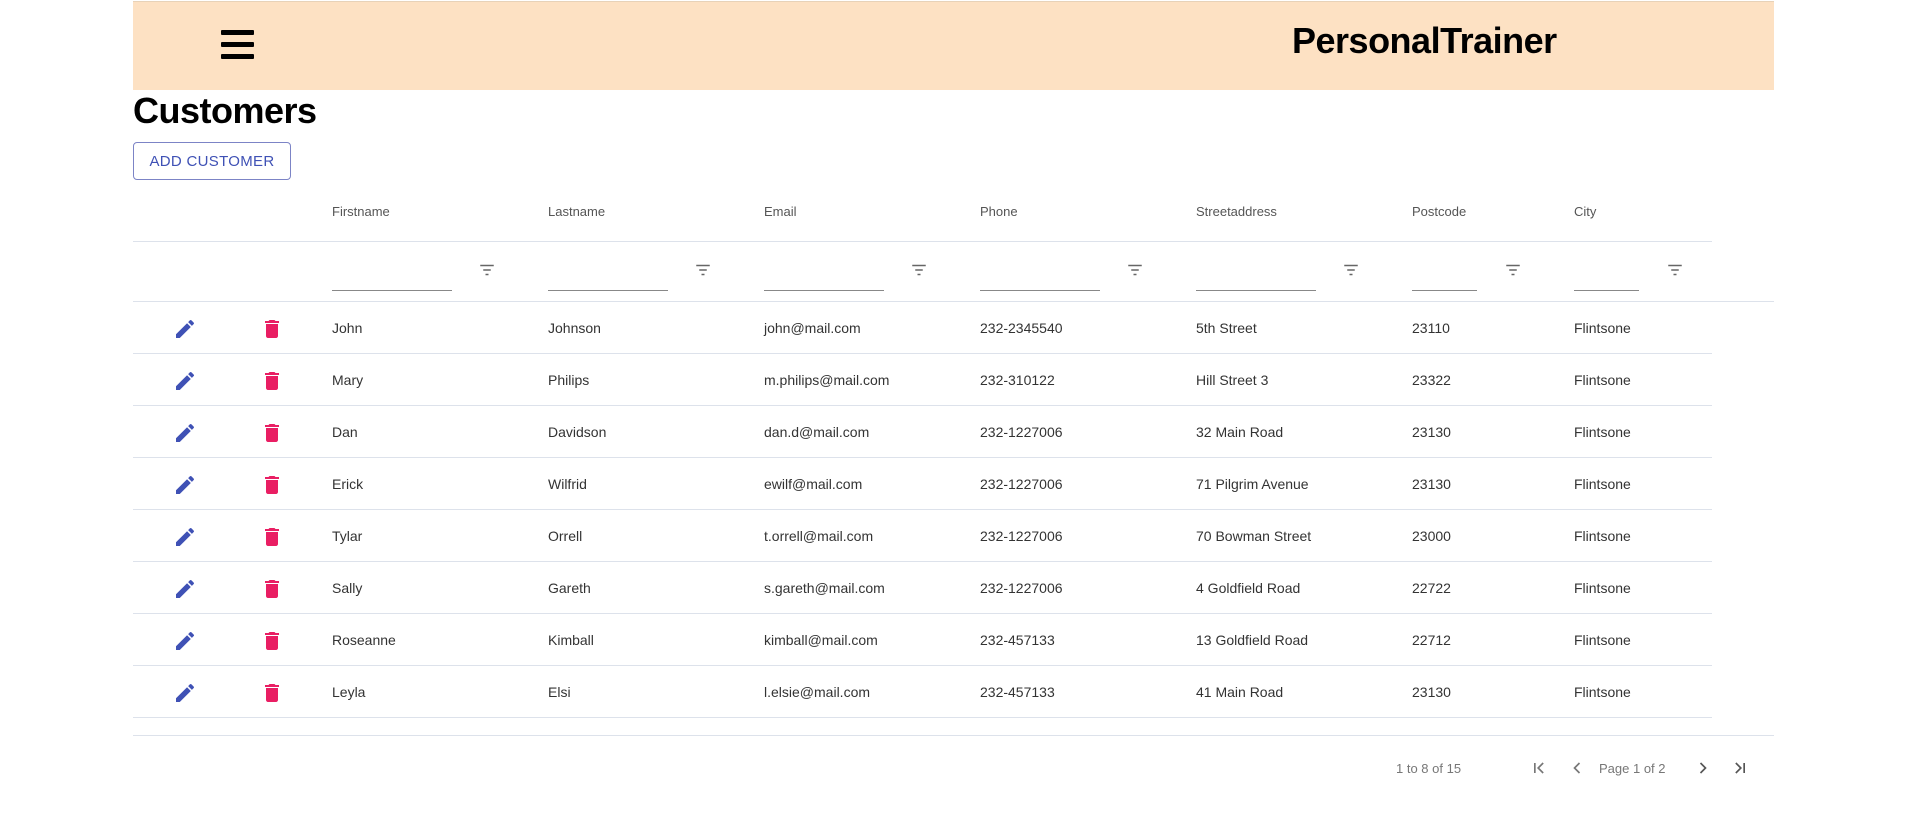 This screenshot has width=1920, height=828. Describe the element at coordinates (953, 272) in the screenshot. I see `grid-filter-row` at that location.